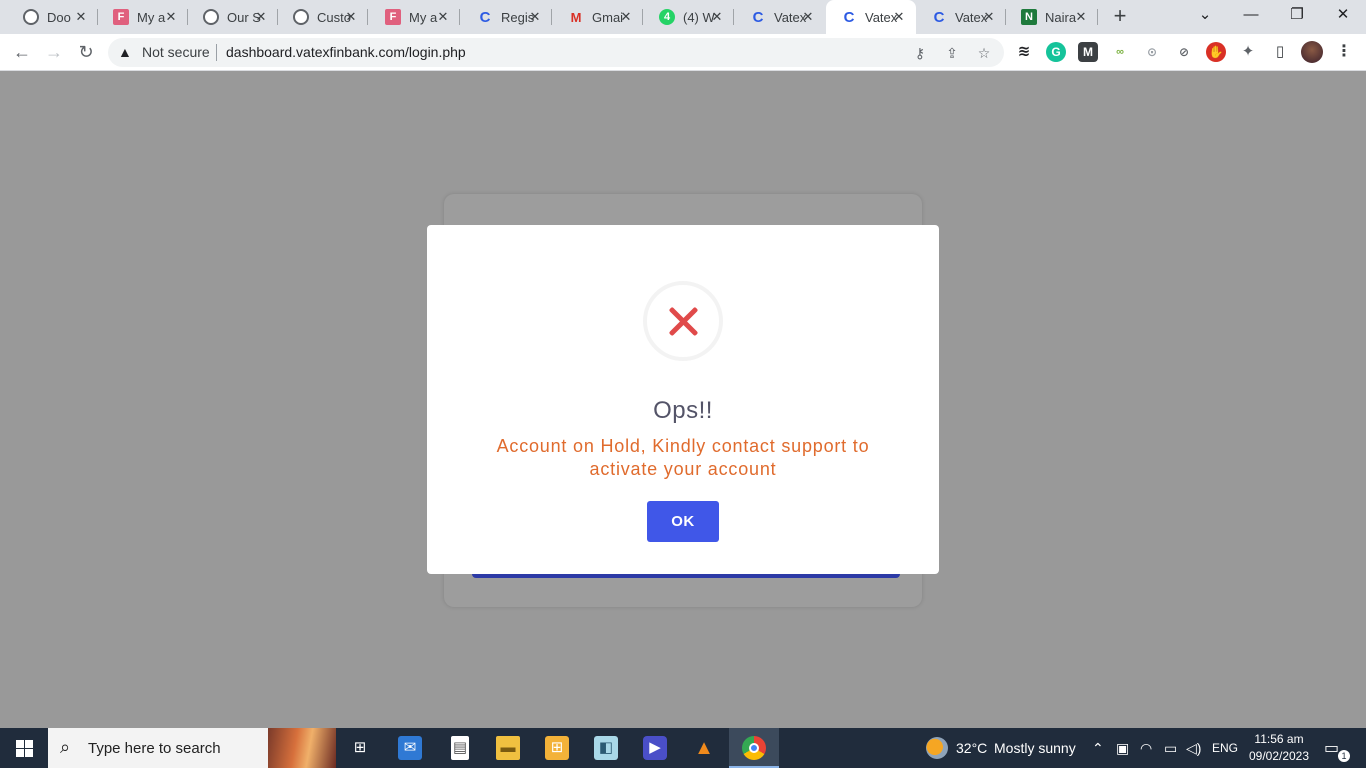  What do you see at coordinates (125, 52) in the screenshot?
I see `warning-triangle-icon: ▲` at bounding box center [125, 52].